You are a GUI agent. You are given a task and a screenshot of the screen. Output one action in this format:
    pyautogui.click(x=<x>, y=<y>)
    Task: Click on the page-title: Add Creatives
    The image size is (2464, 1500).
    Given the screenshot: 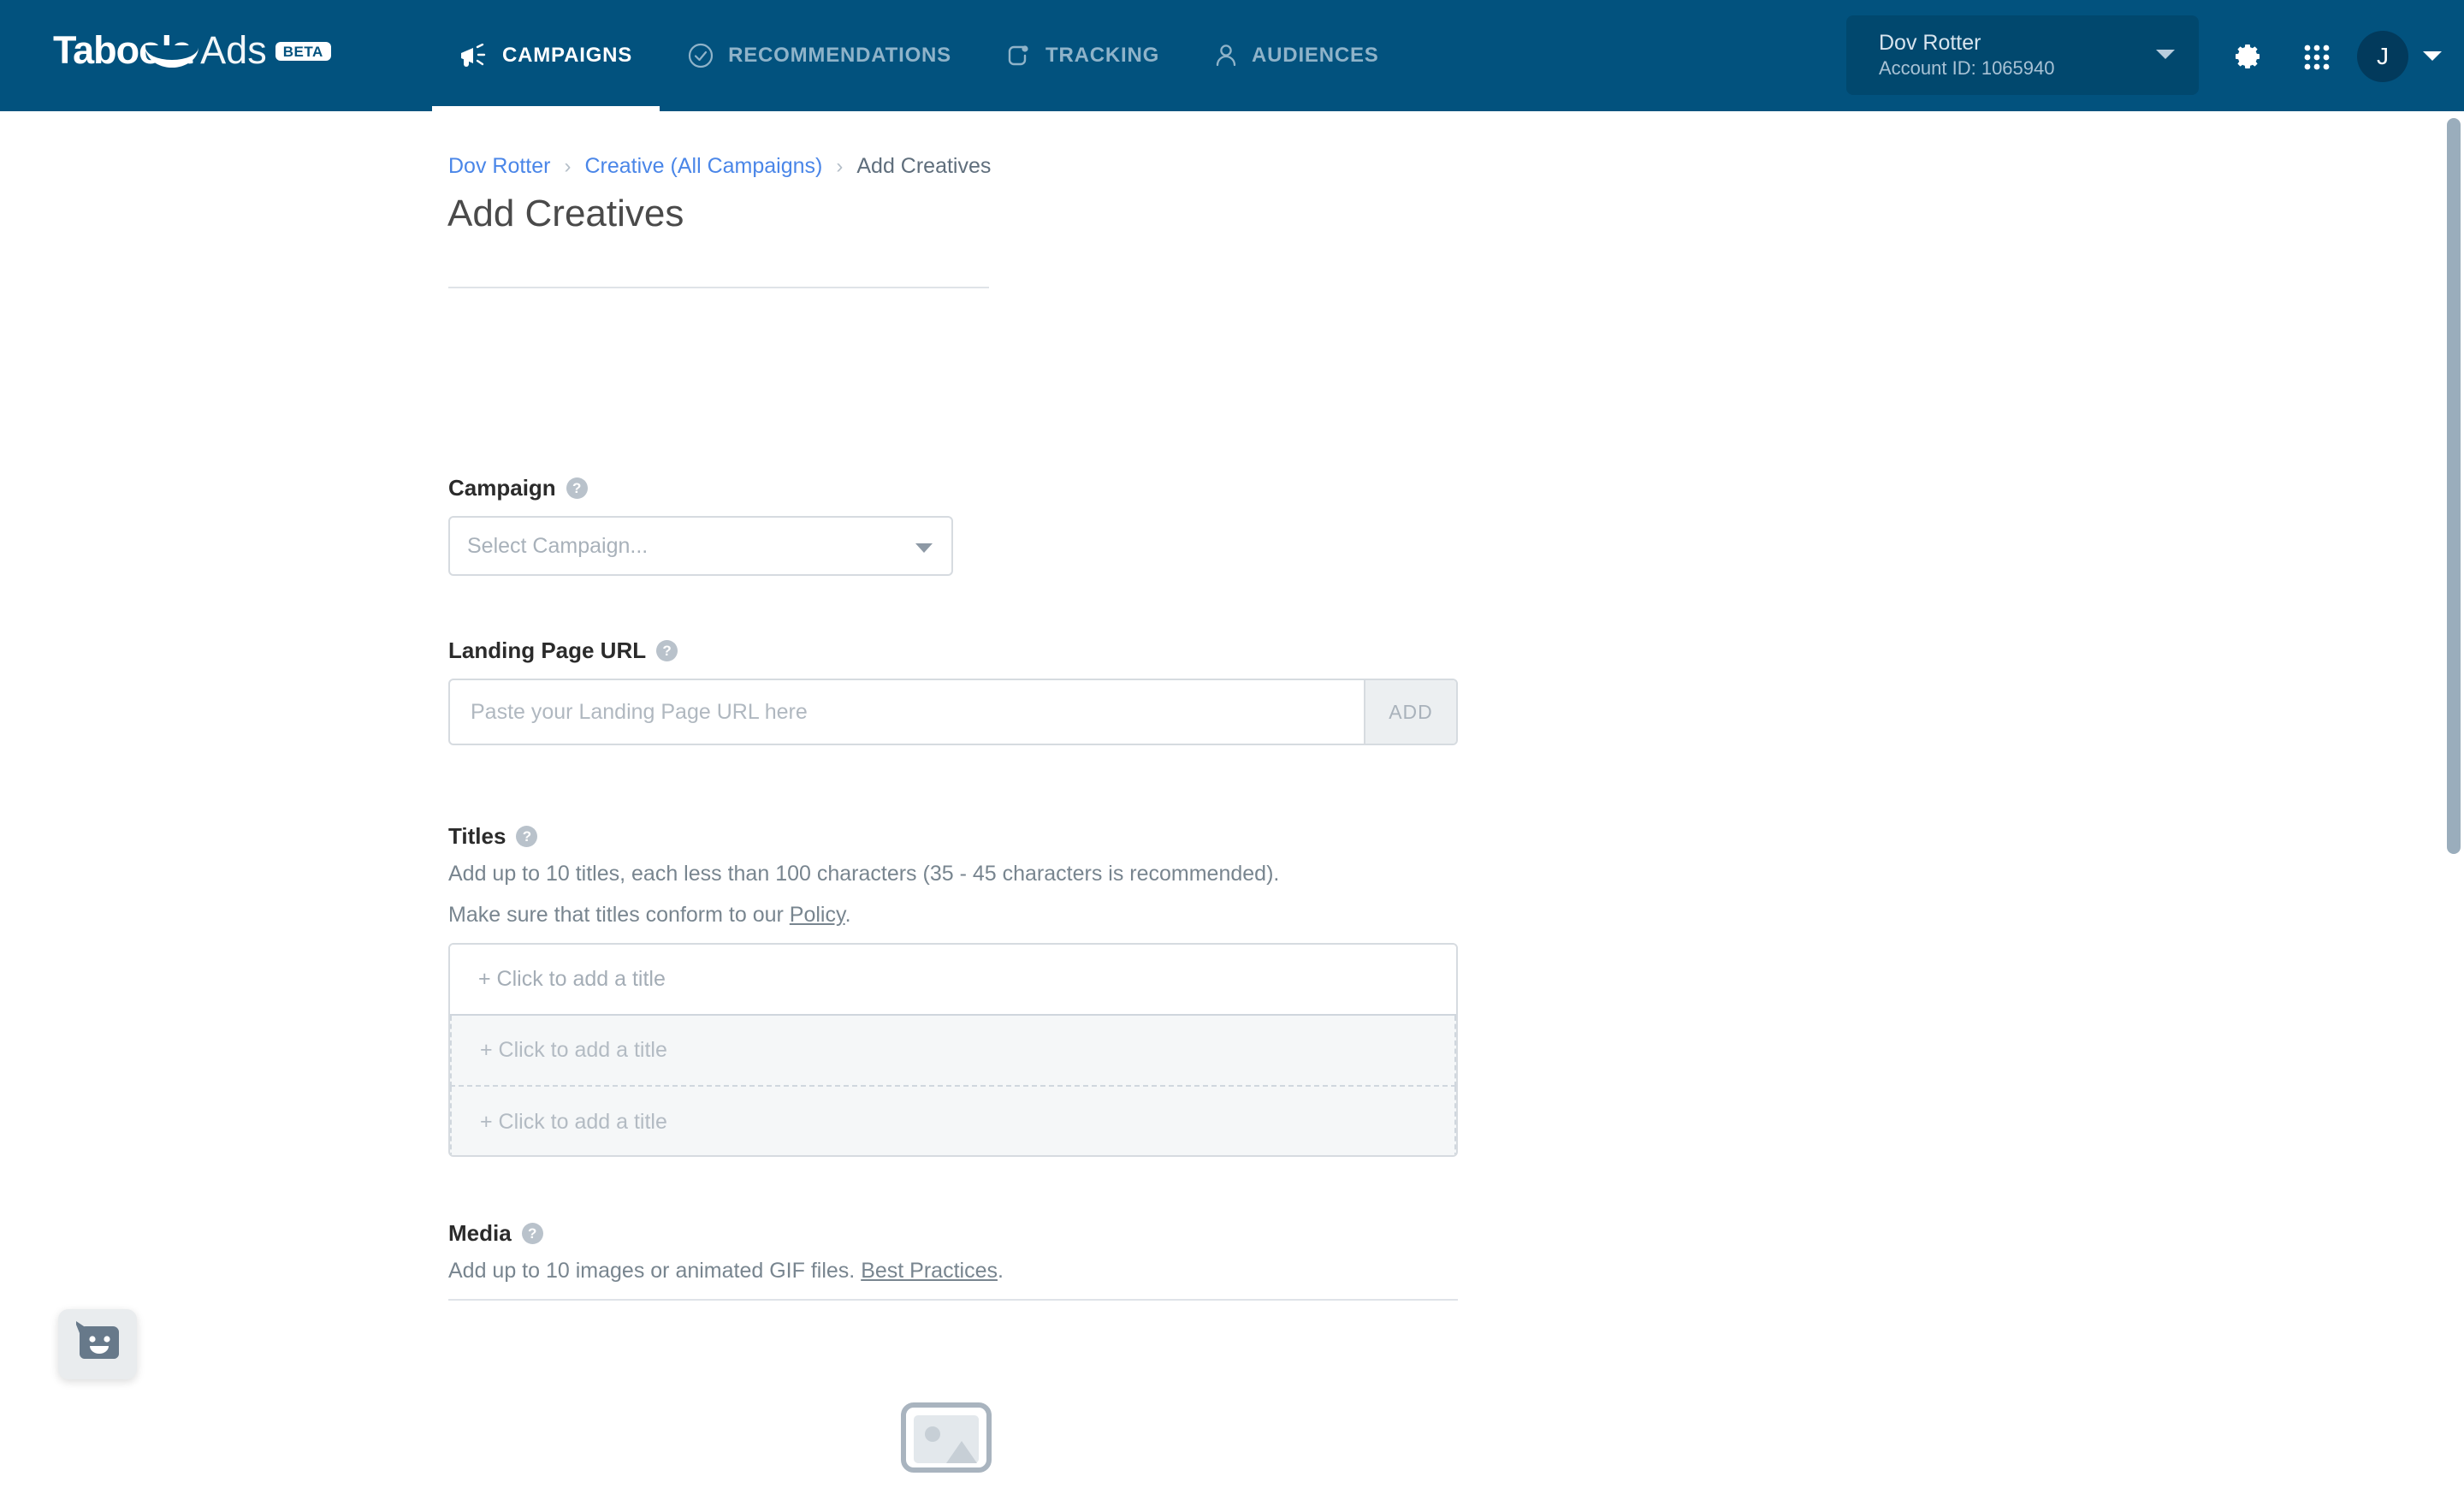 What is the action you would take?
    pyautogui.click(x=565, y=213)
    